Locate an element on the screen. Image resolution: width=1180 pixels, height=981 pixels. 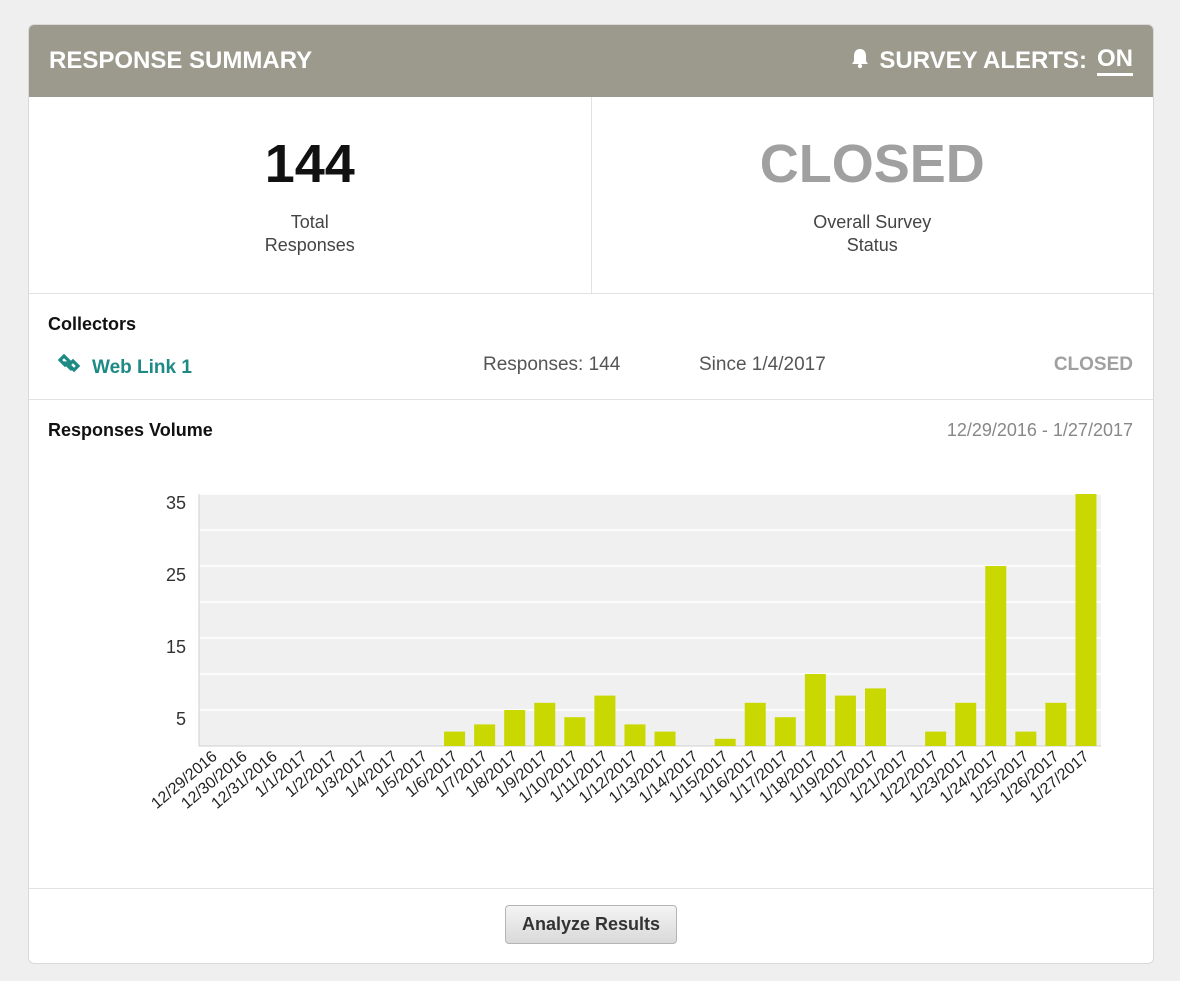
survey-alerts-toggle: ON is located at coordinates (1115, 61).